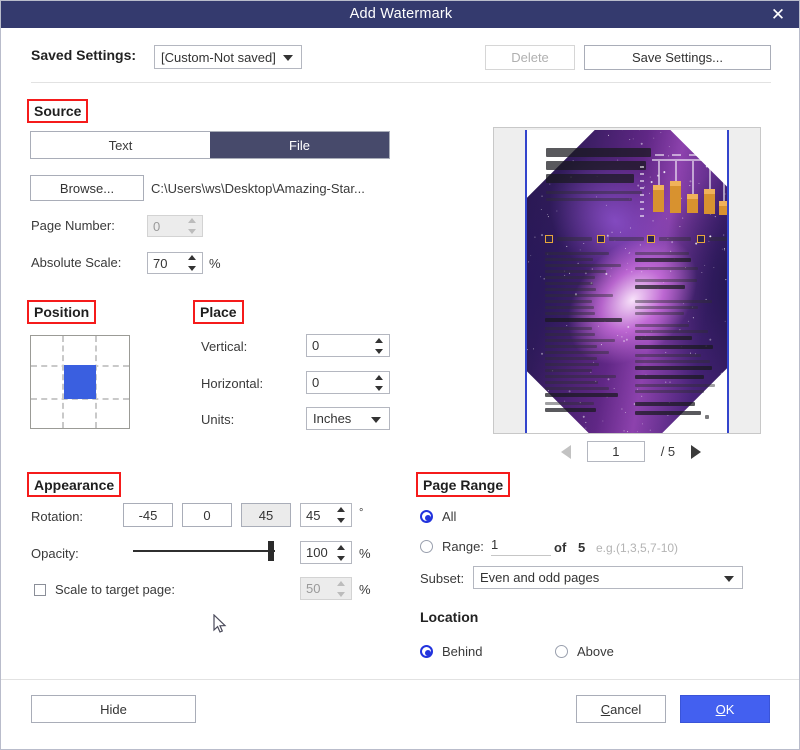 The width and height of the screenshot is (800, 750). I want to click on rotation-preset-0: 0, so click(207, 515).